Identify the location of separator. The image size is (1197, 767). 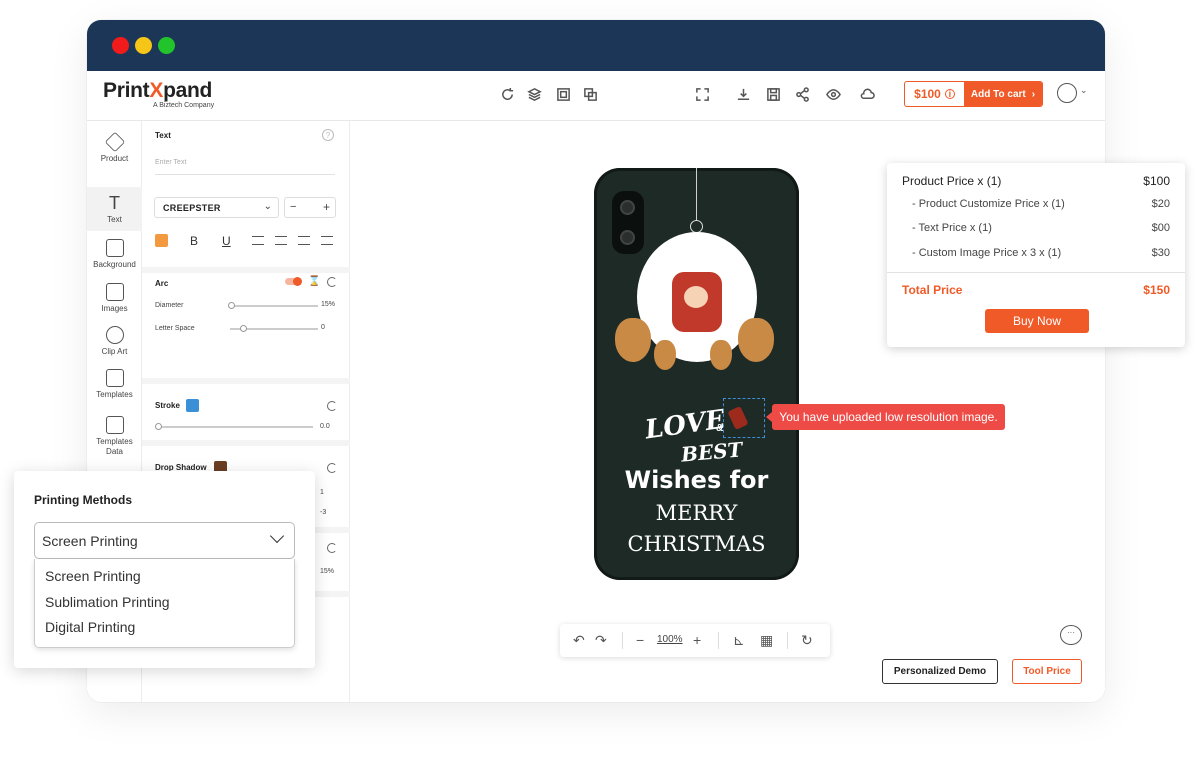
(787, 640).